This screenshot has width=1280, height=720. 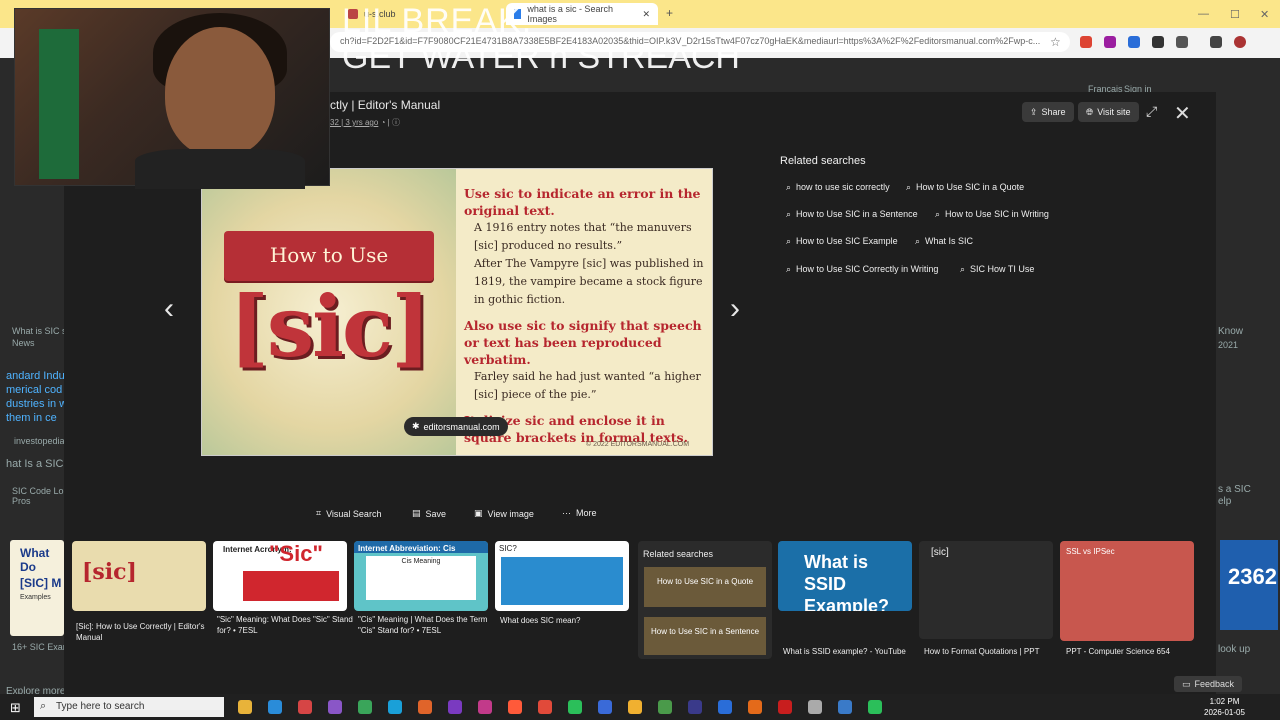 What do you see at coordinates (1216, 42) in the screenshot?
I see `menu-icon` at bounding box center [1216, 42].